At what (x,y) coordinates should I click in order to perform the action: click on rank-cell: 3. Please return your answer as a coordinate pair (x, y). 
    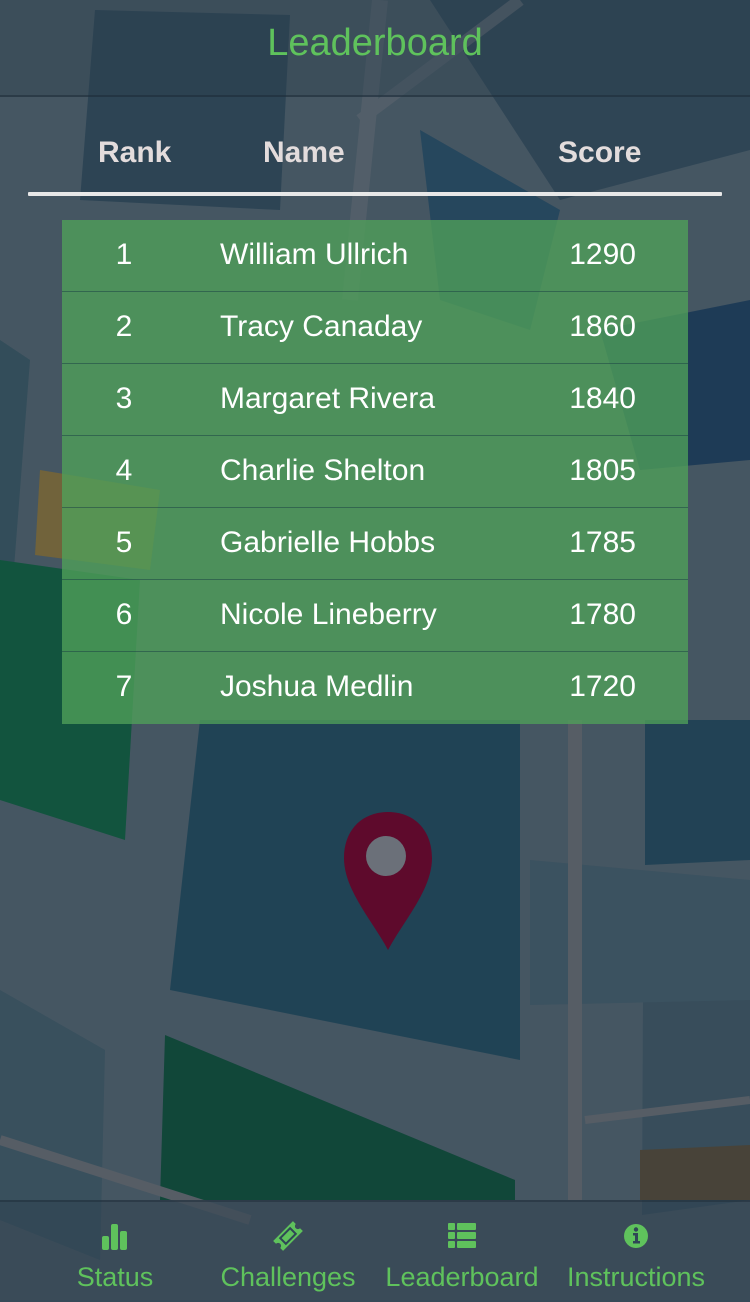
    Looking at the image, I should click on (124, 398).